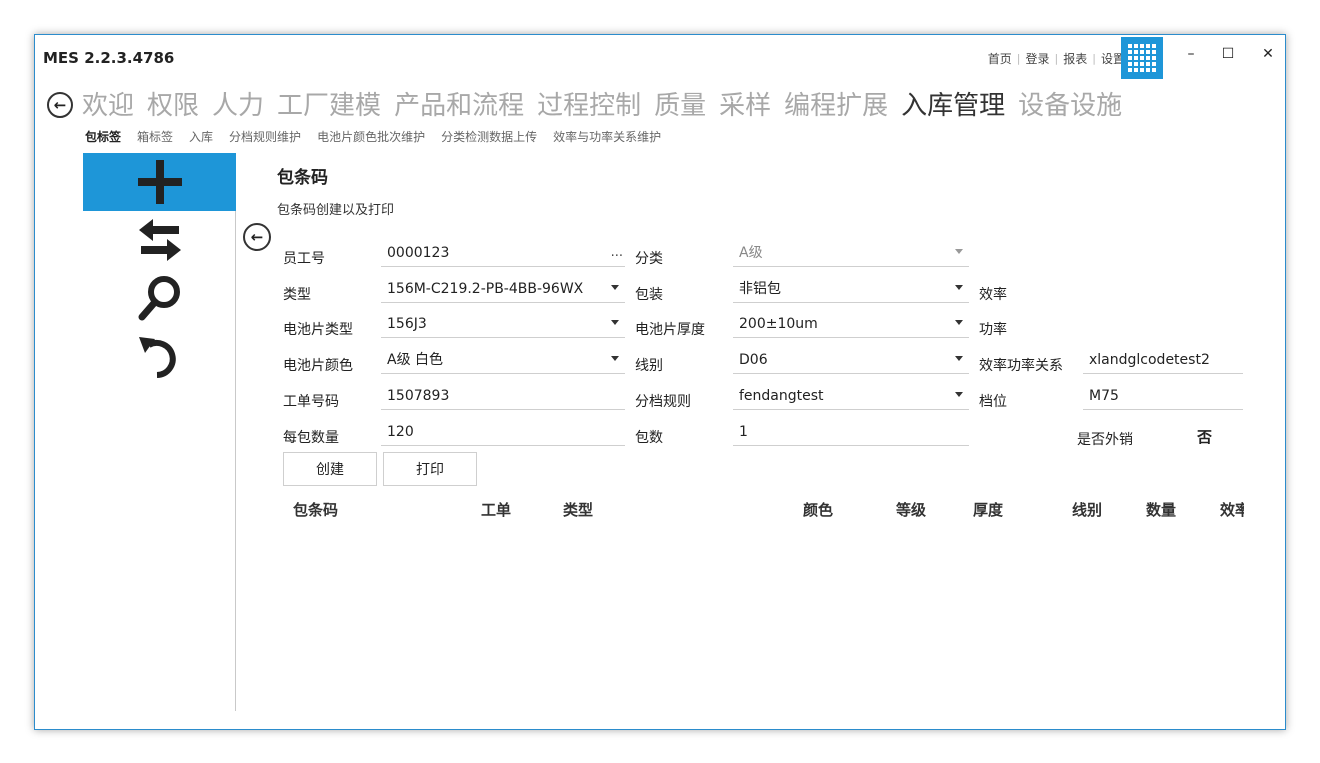 The height and width of the screenshot is (763, 1320). I want to click on add-button, so click(159, 182).